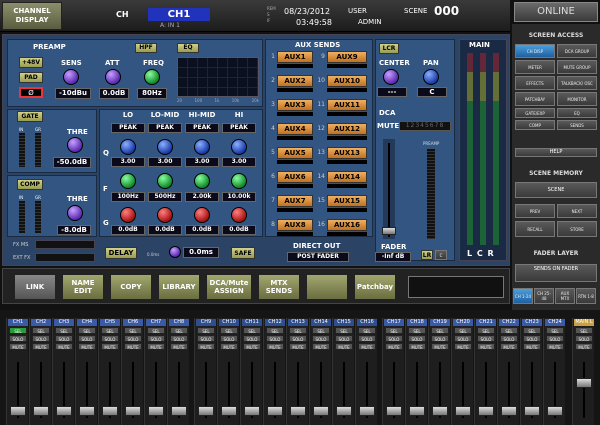 The width and height of the screenshot is (600, 425). I want to click on mtx-sends-button: MTX SENDS, so click(279, 287).